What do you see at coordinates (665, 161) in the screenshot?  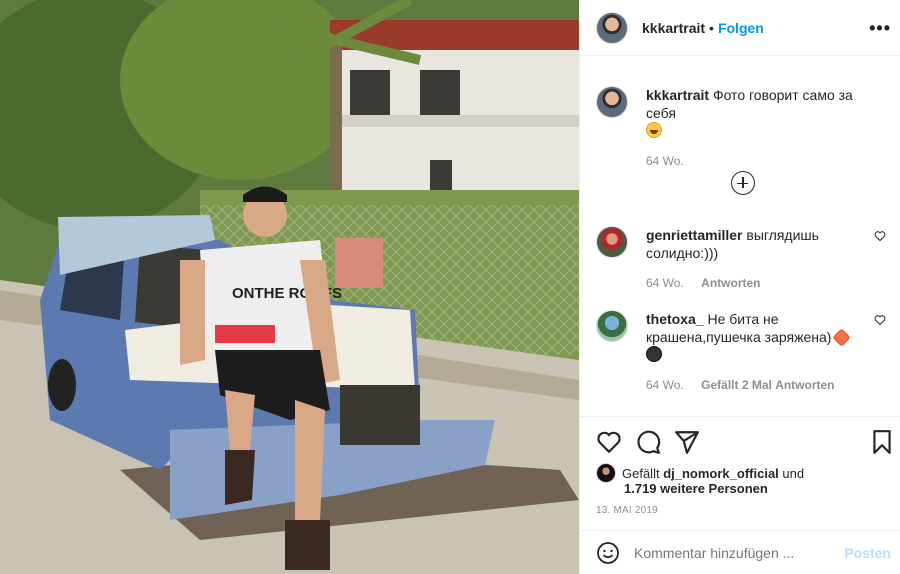 I see `caption-time: 64 Wo.` at bounding box center [665, 161].